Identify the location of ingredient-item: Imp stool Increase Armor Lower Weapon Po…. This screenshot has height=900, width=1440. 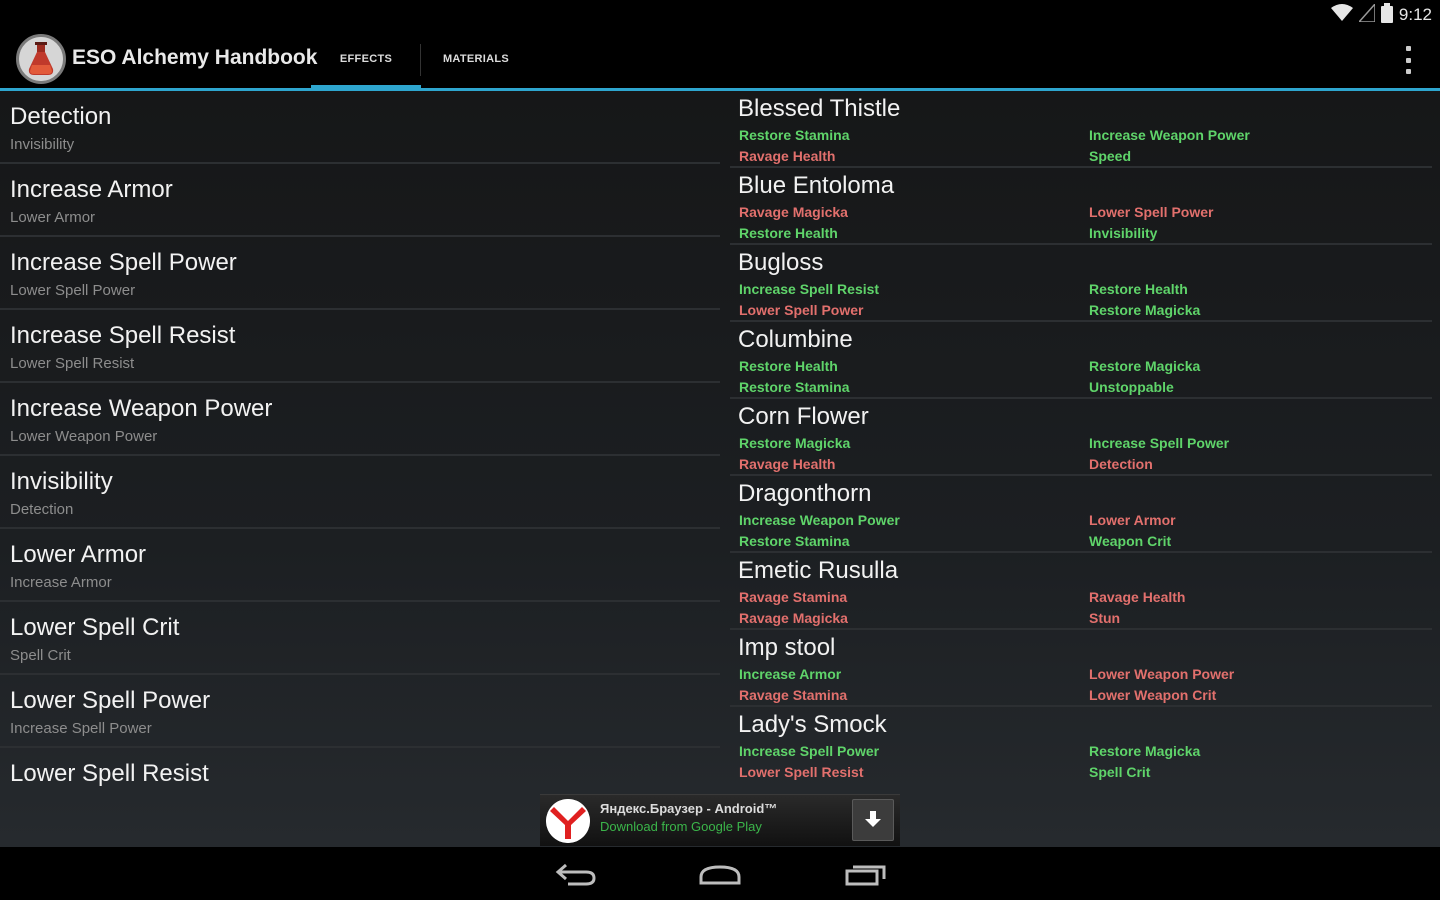
(1081, 668).